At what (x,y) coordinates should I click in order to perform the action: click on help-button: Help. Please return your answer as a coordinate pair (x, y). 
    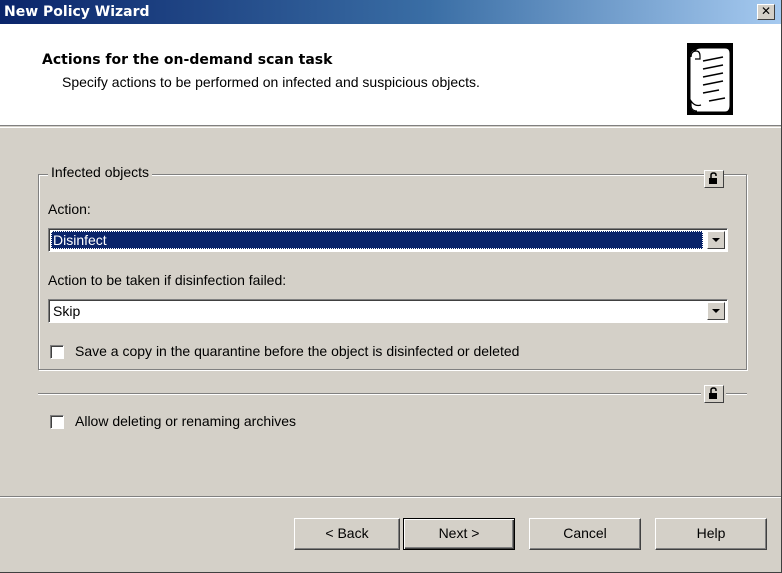
    Looking at the image, I should click on (711, 534).